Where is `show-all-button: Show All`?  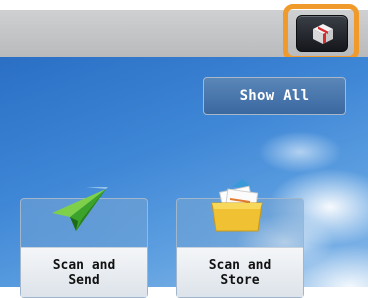 show-all-button: Show All is located at coordinates (274, 96).